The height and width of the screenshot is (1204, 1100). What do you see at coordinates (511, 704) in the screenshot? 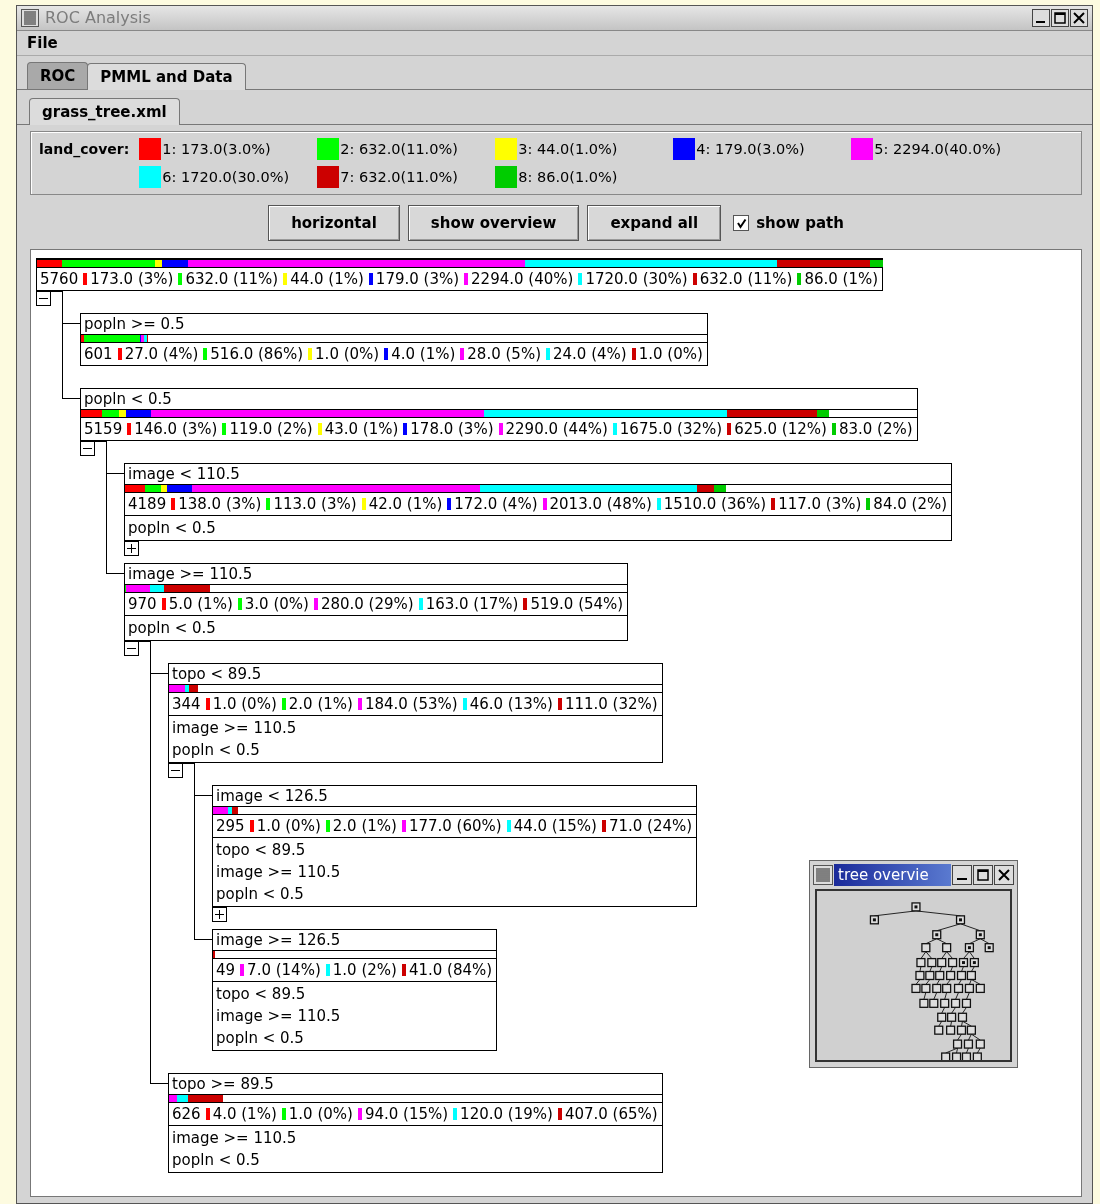
I see `class-count: 46.0 (13%)` at bounding box center [511, 704].